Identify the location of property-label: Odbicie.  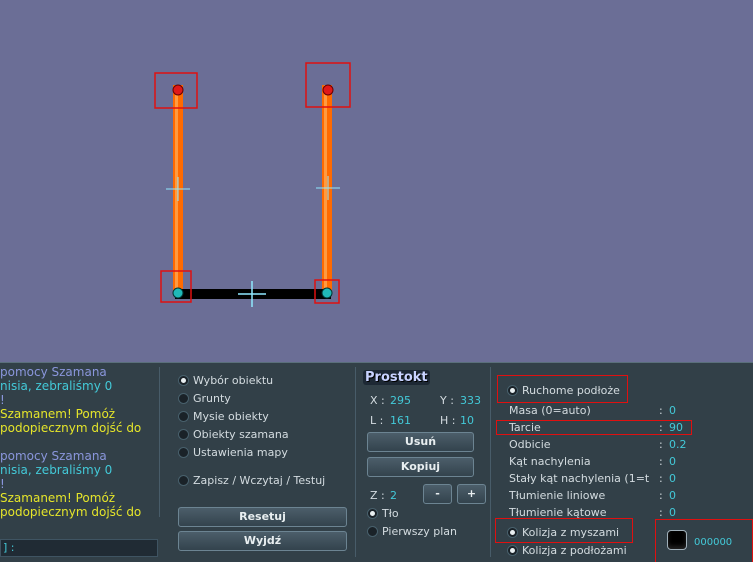
(530, 444).